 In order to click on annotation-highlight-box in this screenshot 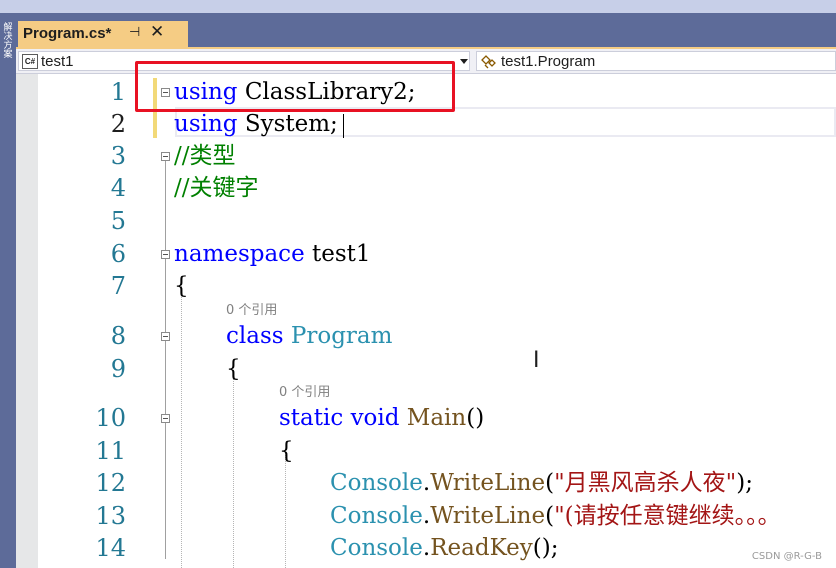, I will do `click(295, 86)`.